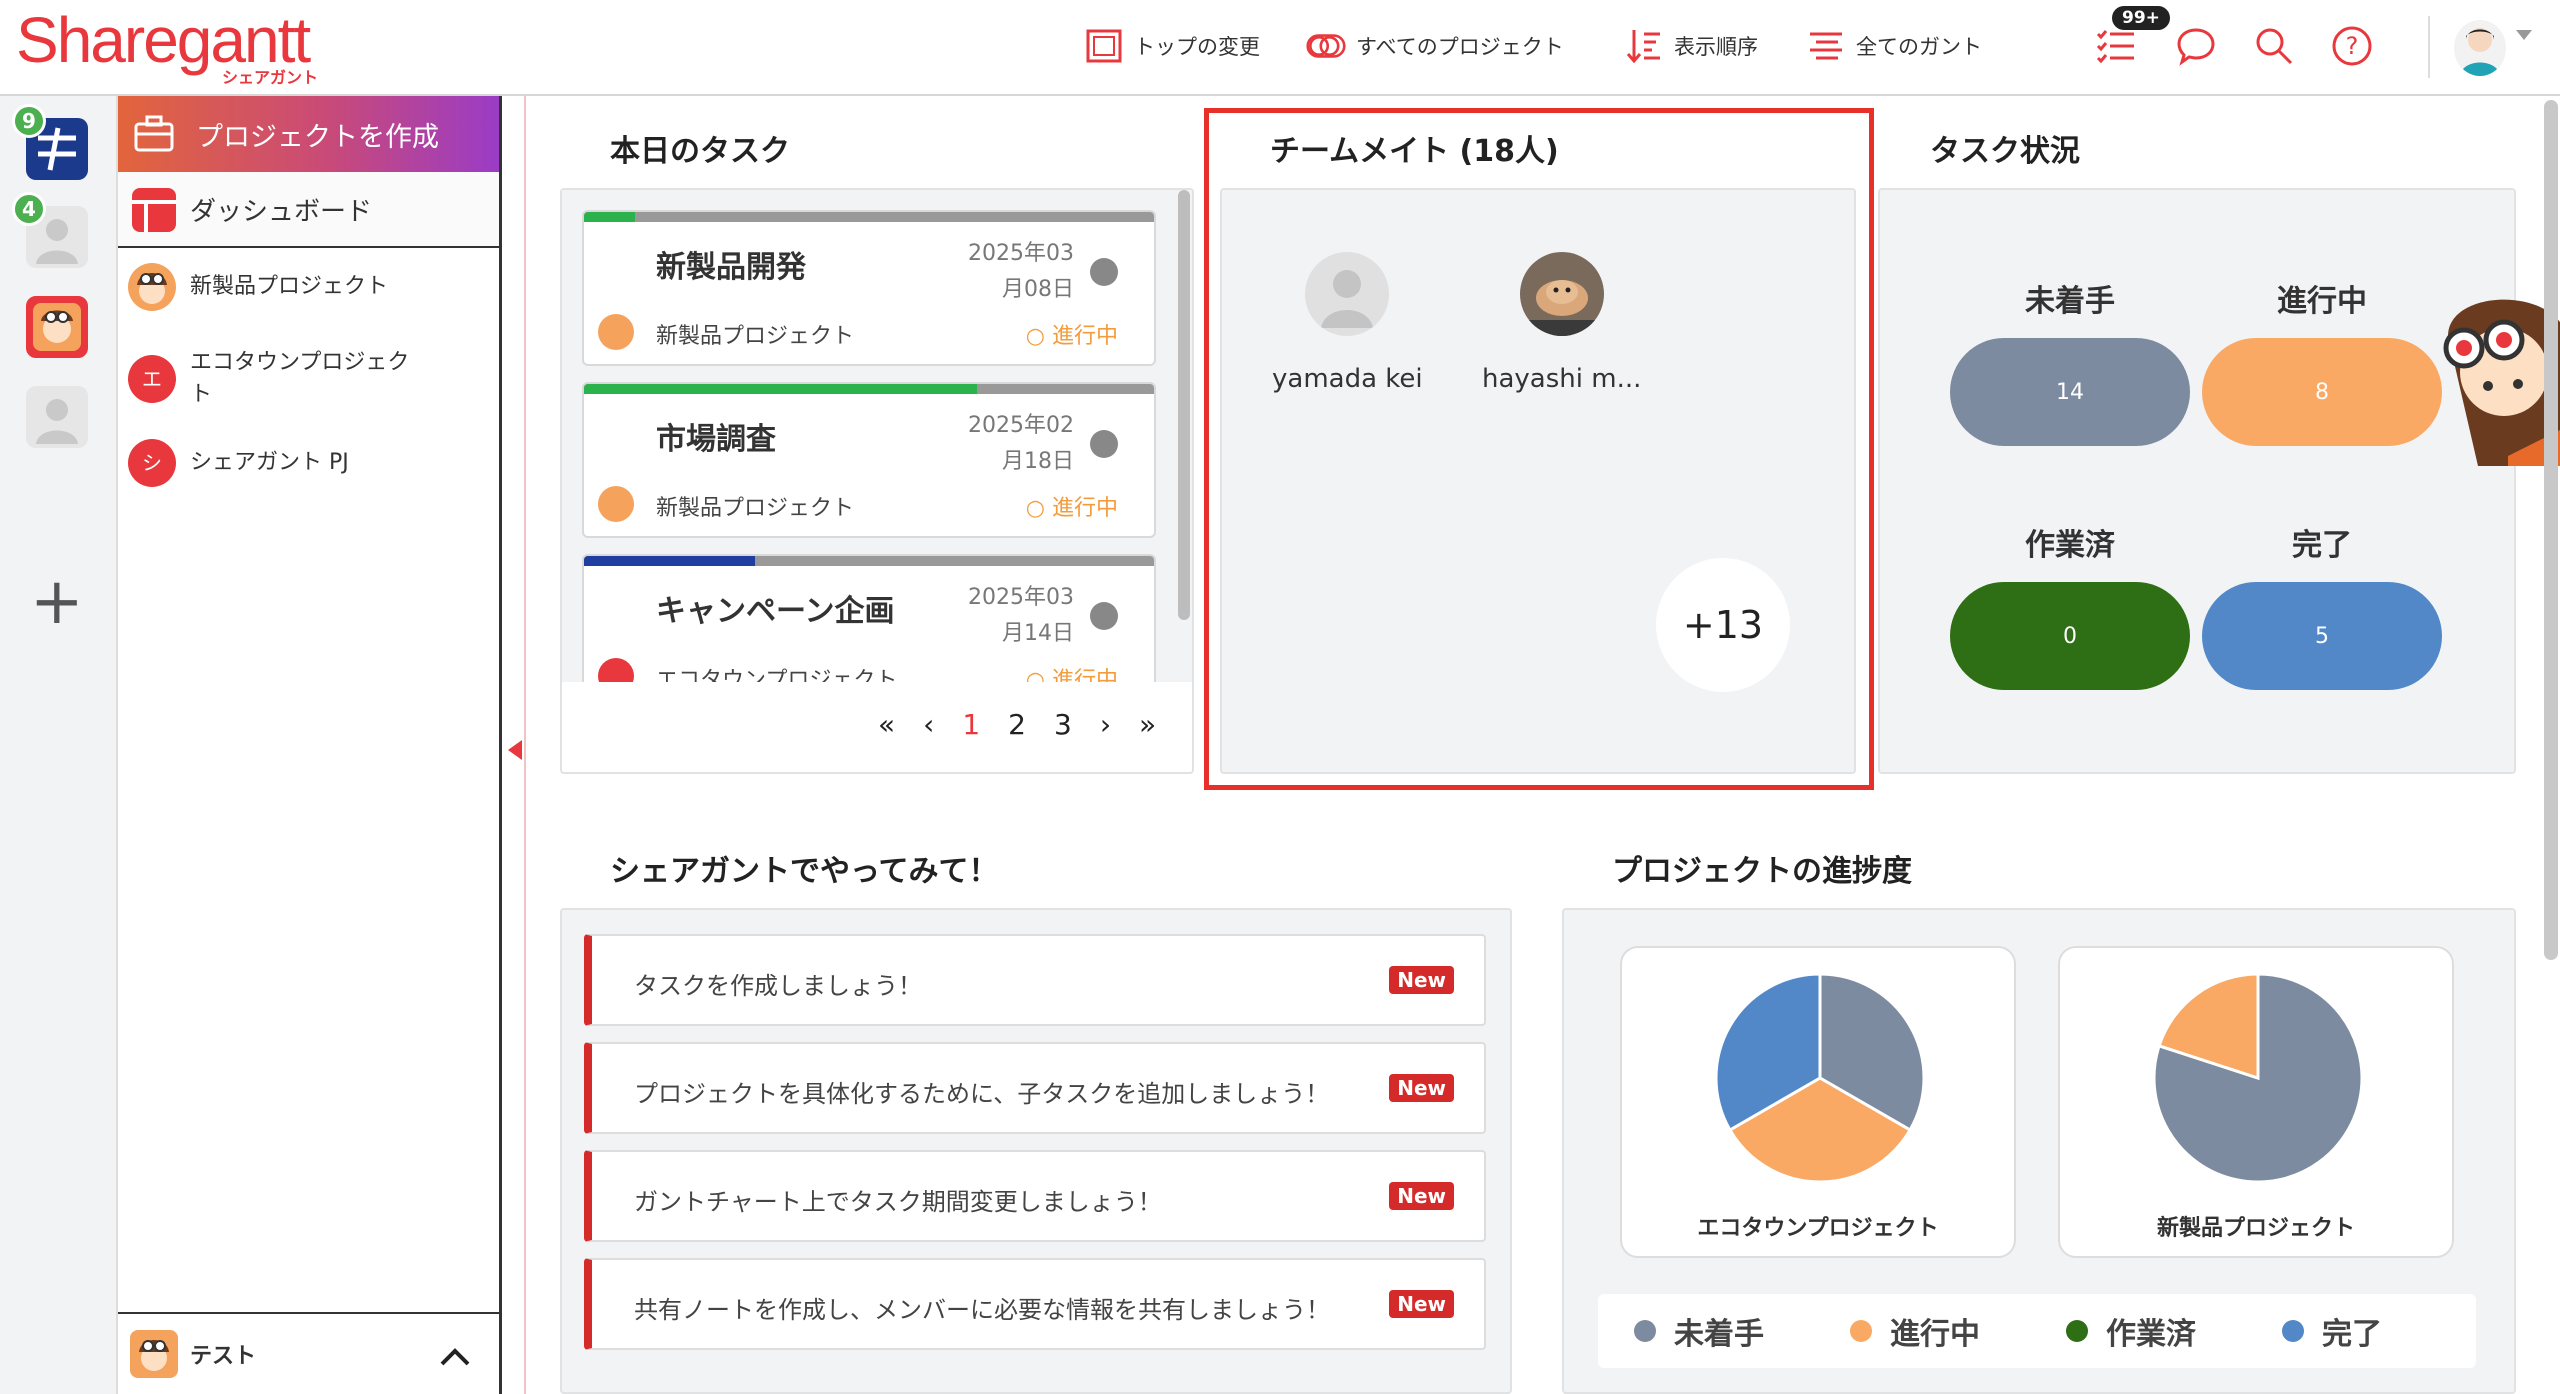 The height and width of the screenshot is (1394, 2560). I want to click on page-scrollbar, so click(2551, 530).